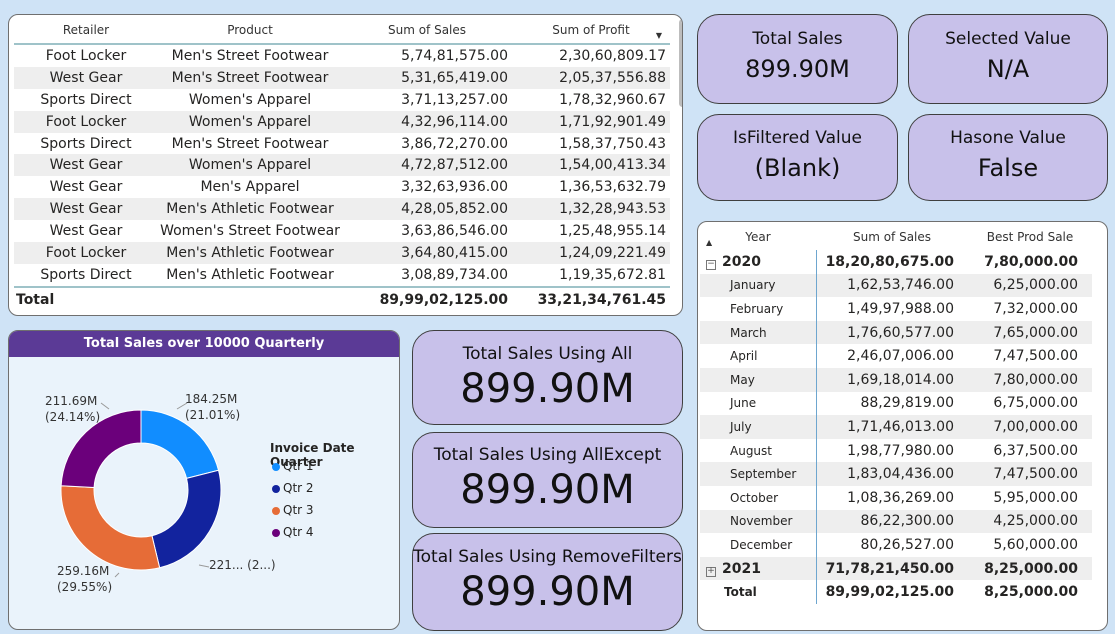  I want to click on card-value: False, so click(1008, 168).